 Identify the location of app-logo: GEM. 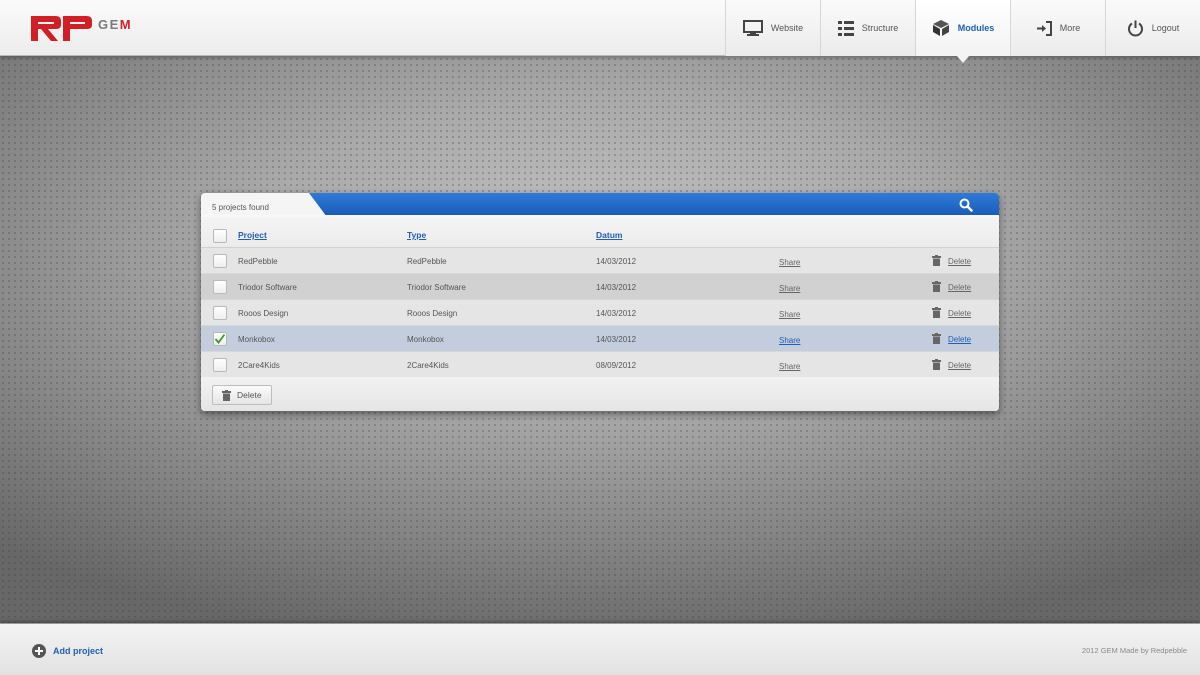
(81, 29).